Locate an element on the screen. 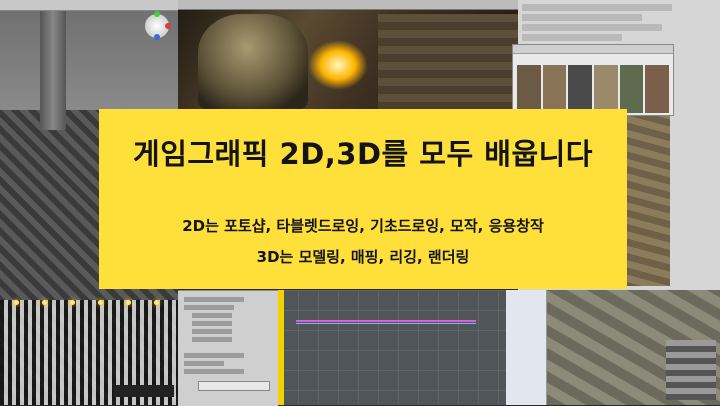 The height and width of the screenshot is (406, 720). texture-preview-bottom is located at coordinates (613, 347).